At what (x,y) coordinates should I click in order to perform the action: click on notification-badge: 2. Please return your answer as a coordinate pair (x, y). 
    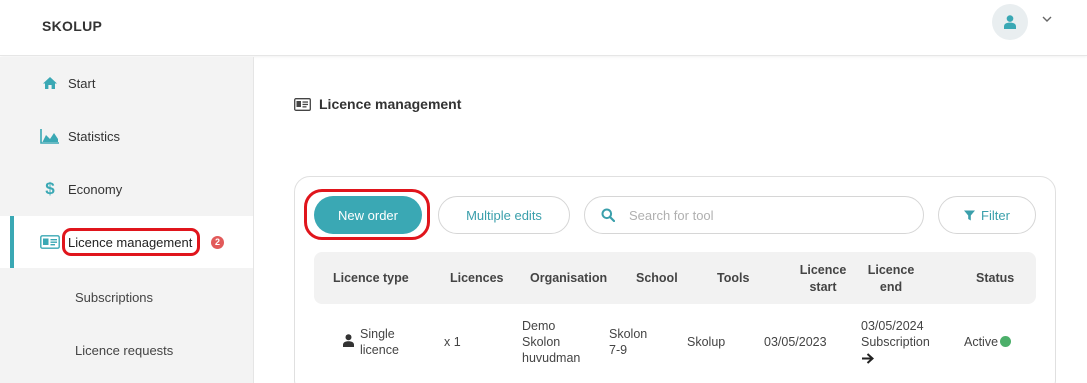
    Looking at the image, I should click on (217, 242).